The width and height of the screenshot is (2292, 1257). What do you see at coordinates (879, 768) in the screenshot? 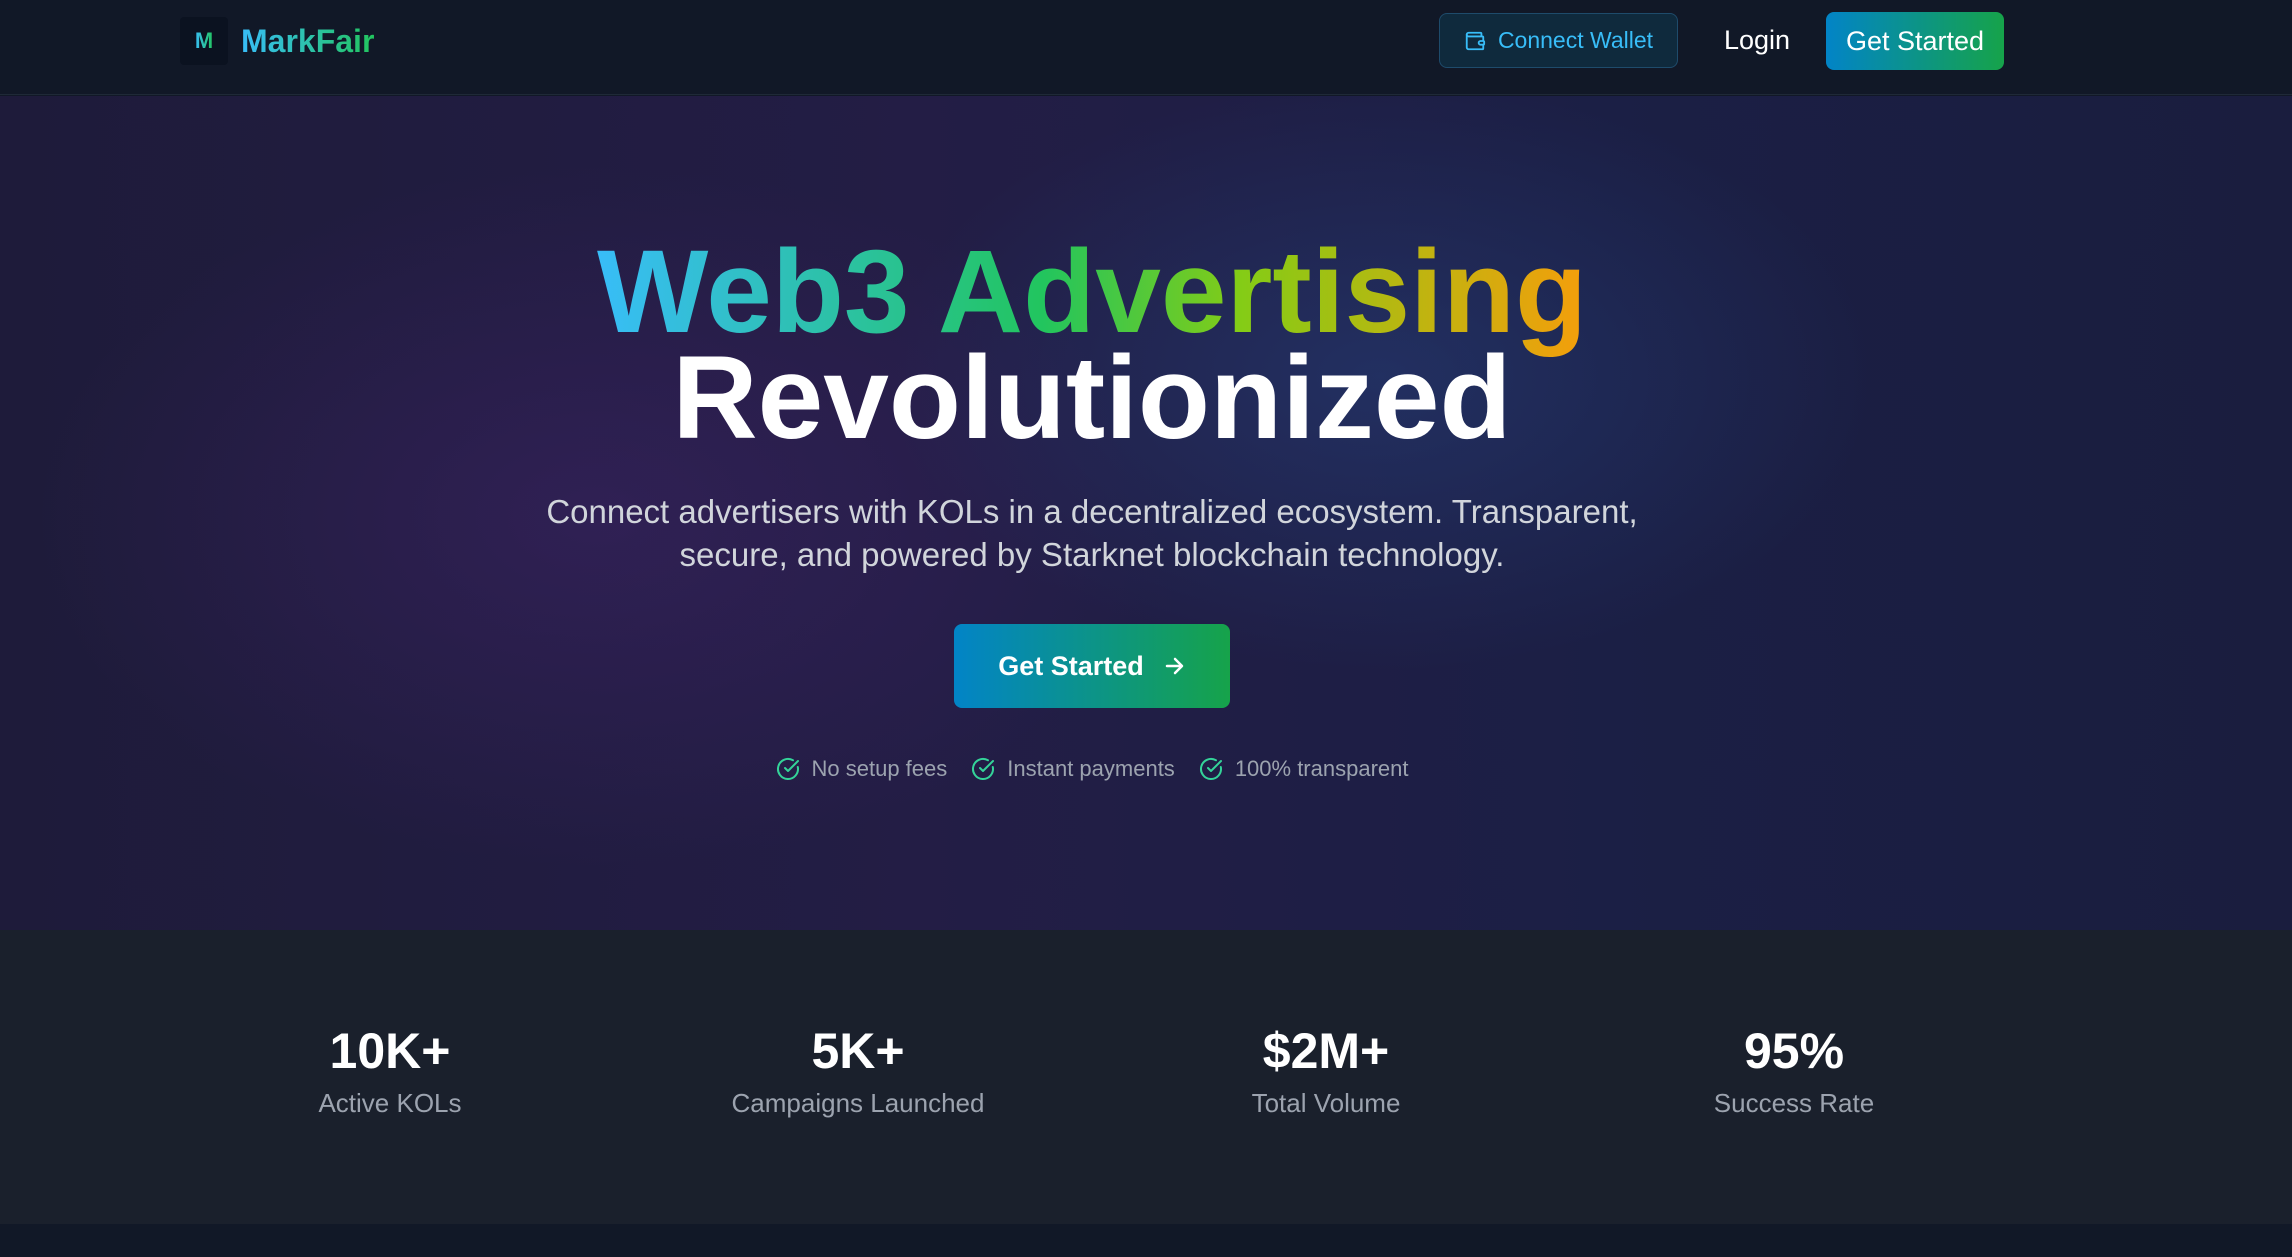
I see `feature-label: No setup fees` at bounding box center [879, 768].